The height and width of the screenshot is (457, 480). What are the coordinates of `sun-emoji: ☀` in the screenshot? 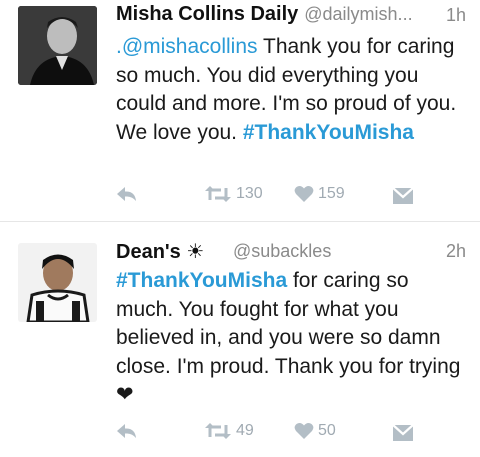 It's located at (195, 252).